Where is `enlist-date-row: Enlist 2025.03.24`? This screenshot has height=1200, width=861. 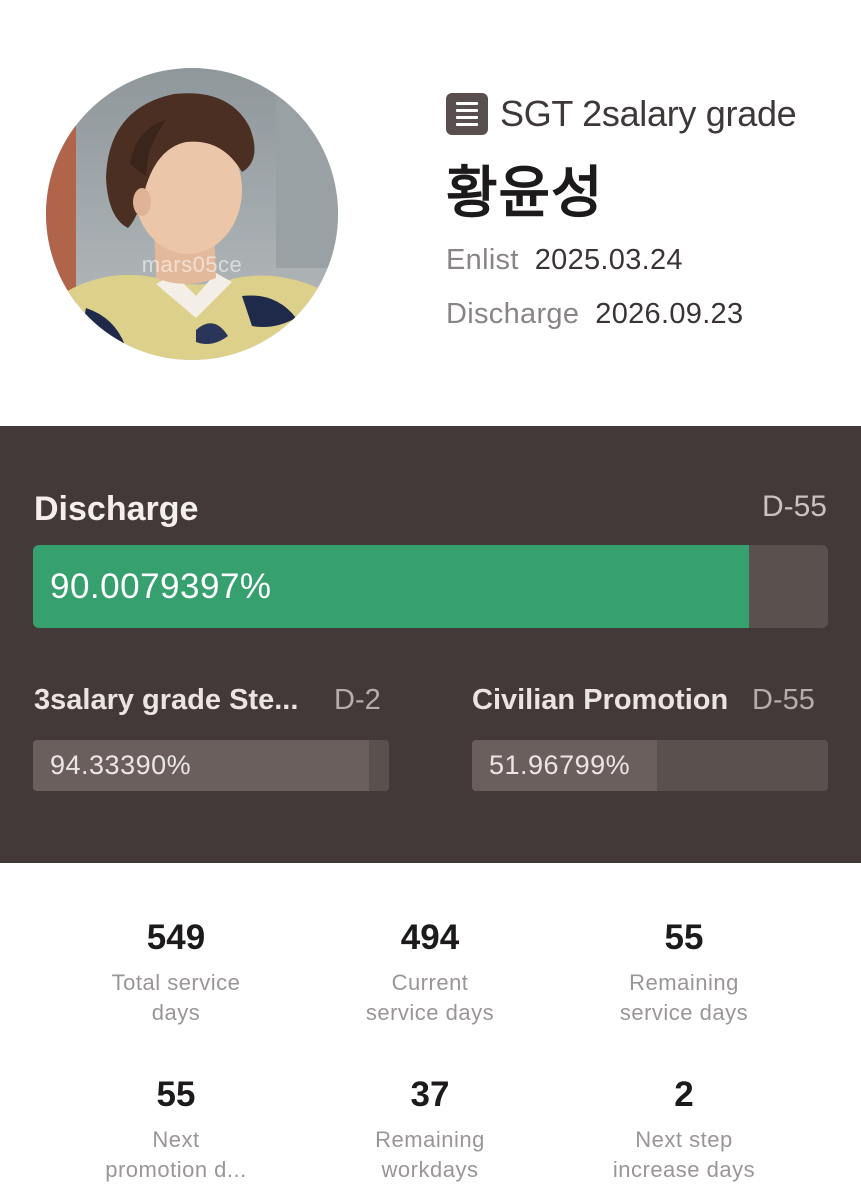
enlist-date-row: Enlist 2025.03.24 is located at coordinates (564, 260).